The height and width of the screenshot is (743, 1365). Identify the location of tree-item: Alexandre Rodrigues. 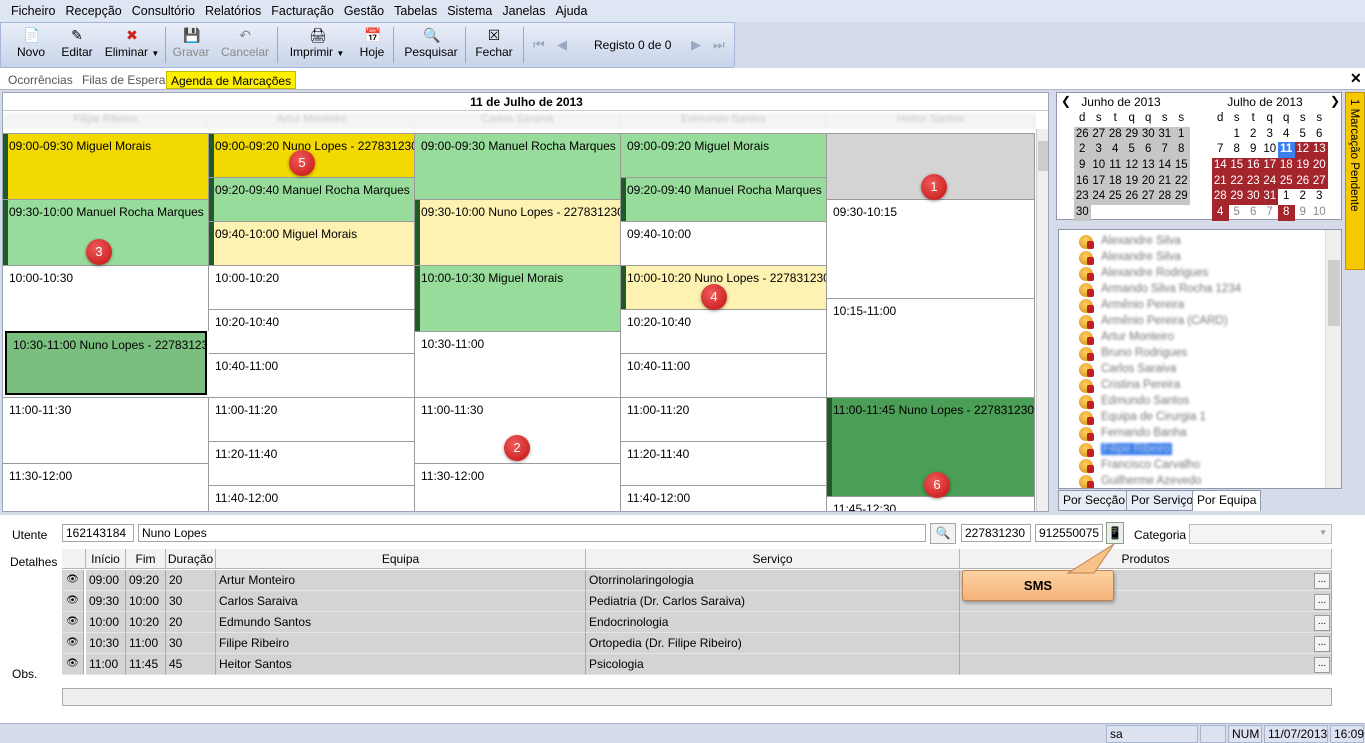
(1194, 274).